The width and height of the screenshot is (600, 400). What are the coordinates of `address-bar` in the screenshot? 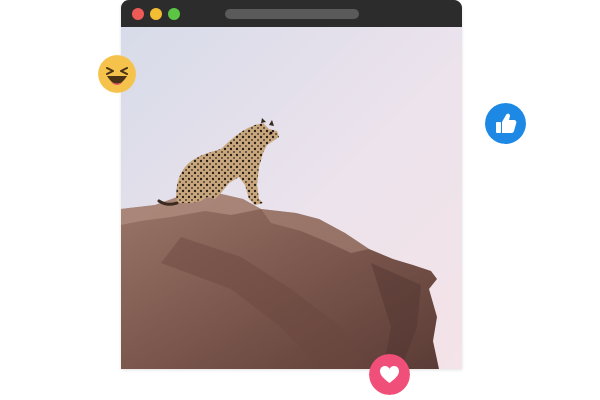 It's located at (292, 14).